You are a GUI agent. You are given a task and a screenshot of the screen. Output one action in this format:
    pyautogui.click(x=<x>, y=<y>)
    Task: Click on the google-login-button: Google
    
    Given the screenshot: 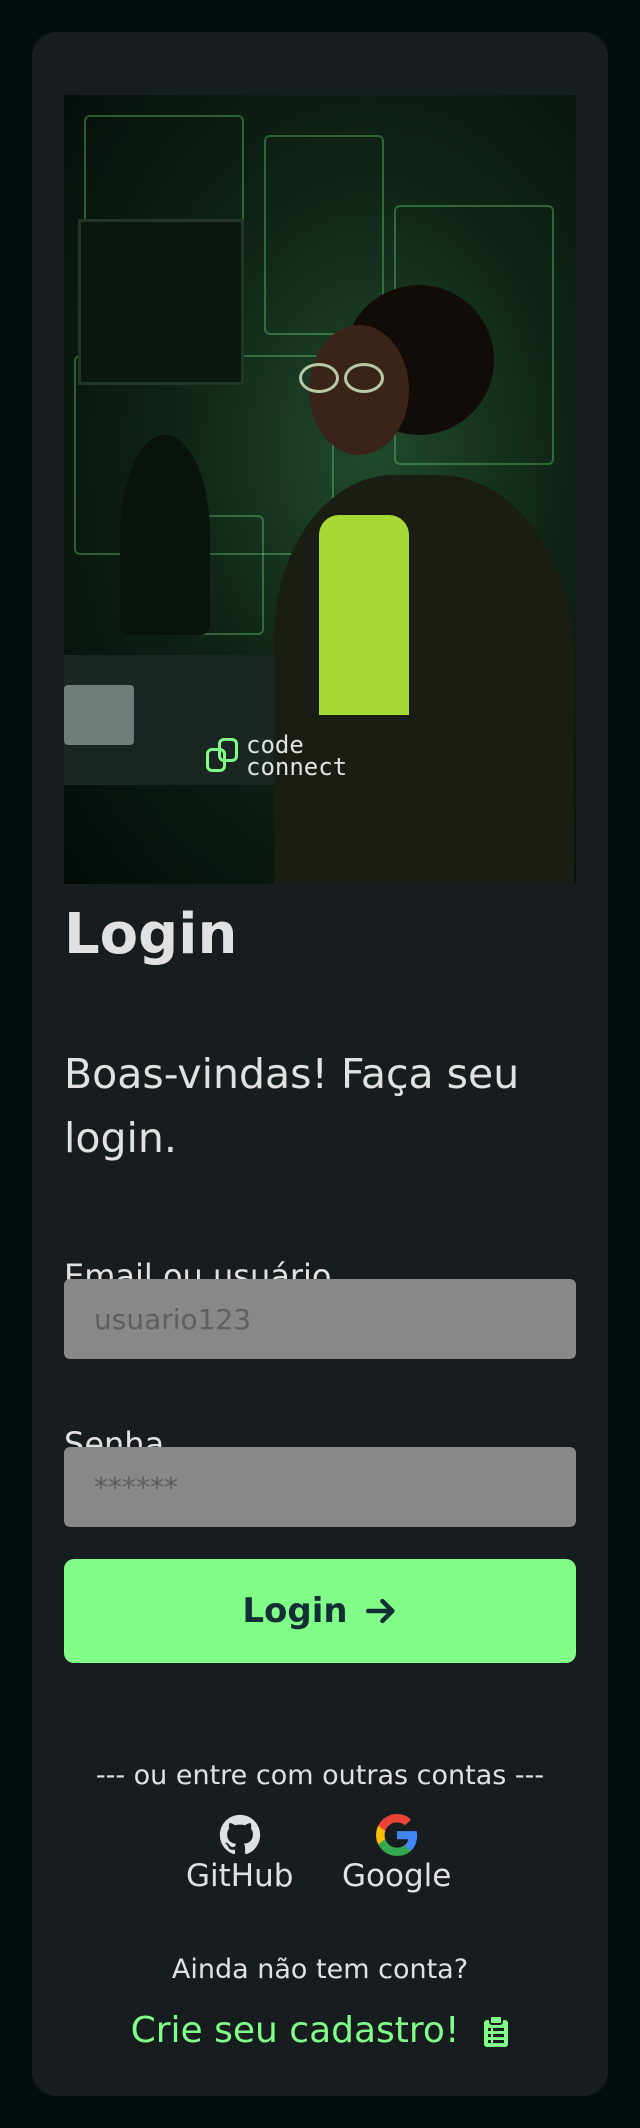 What is the action you would take?
    pyautogui.click(x=396, y=1854)
    